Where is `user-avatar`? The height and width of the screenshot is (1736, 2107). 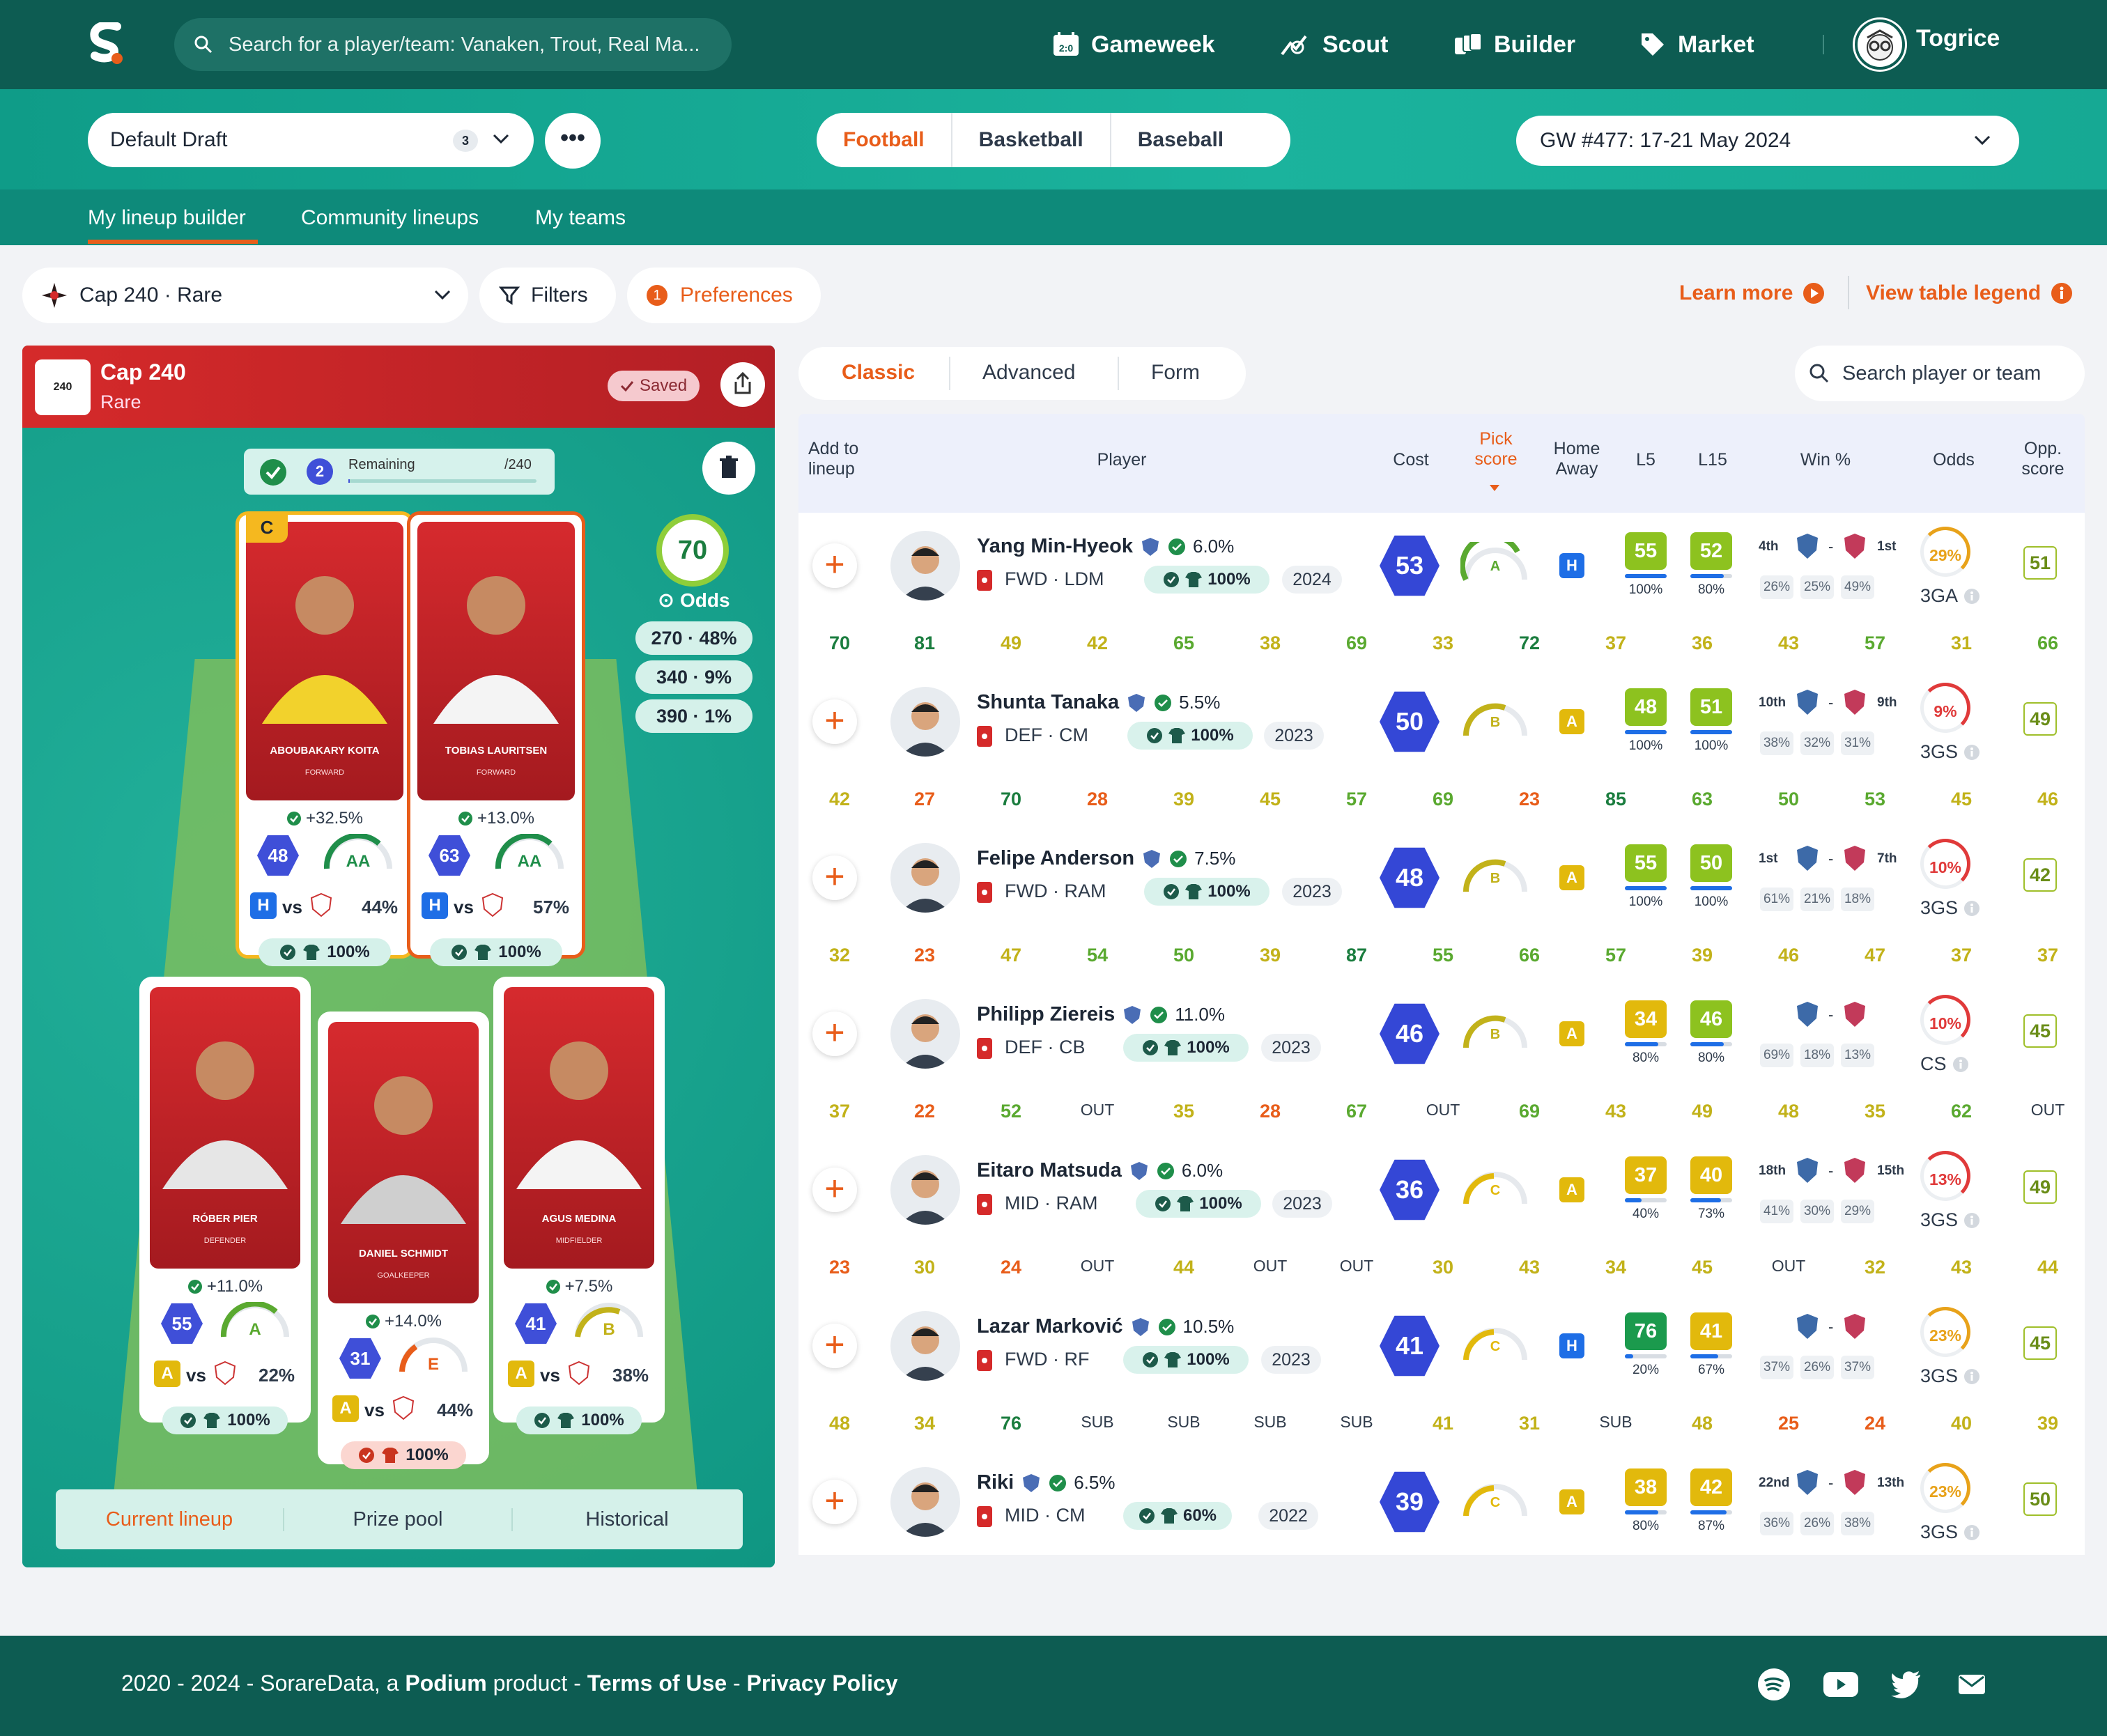
user-avatar is located at coordinates (1880, 45).